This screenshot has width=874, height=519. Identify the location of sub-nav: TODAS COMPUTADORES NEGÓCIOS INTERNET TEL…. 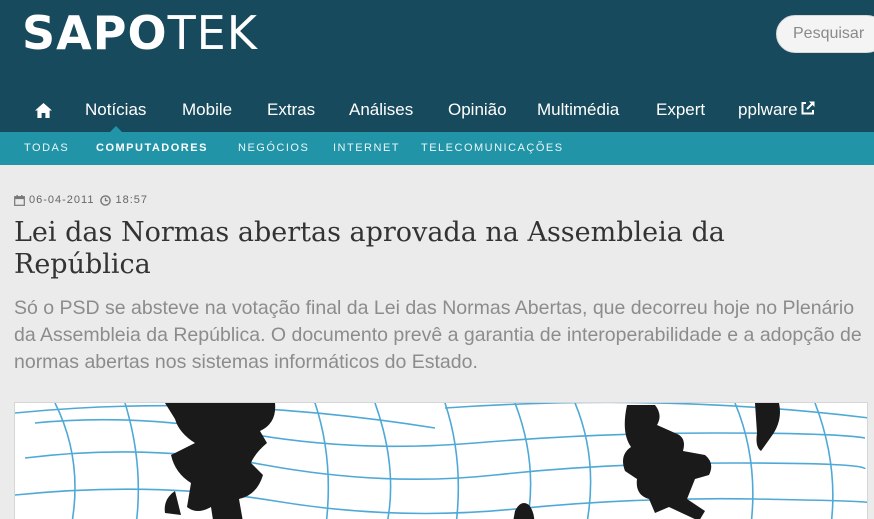
(437, 148).